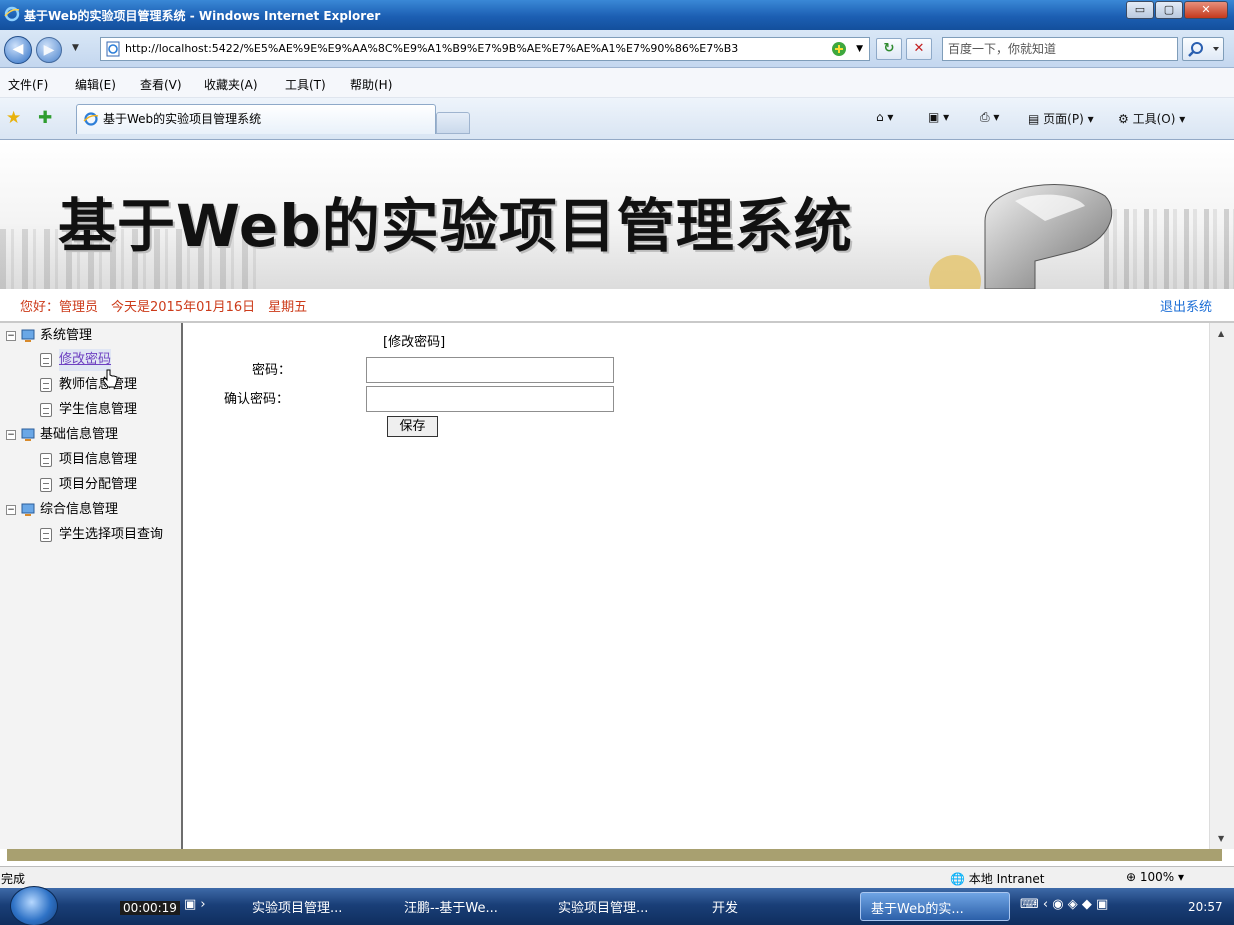 The height and width of the screenshot is (925, 1234). Describe the element at coordinates (13, 879) in the screenshot. I see `status-text: 完成` at that location.